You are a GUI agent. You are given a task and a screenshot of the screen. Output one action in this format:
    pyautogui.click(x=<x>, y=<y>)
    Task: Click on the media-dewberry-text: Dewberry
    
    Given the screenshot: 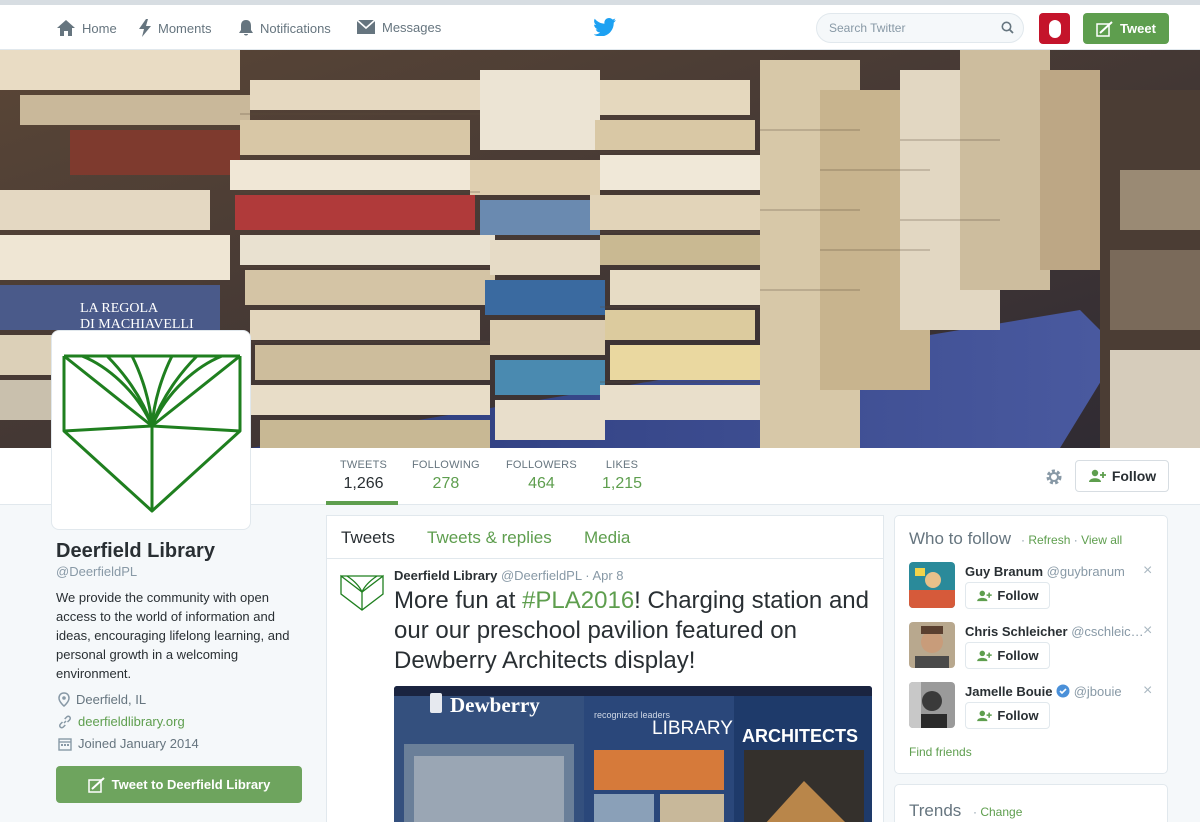 What is the action you would take?
    pyautogui.click(x=495, y=705)
    